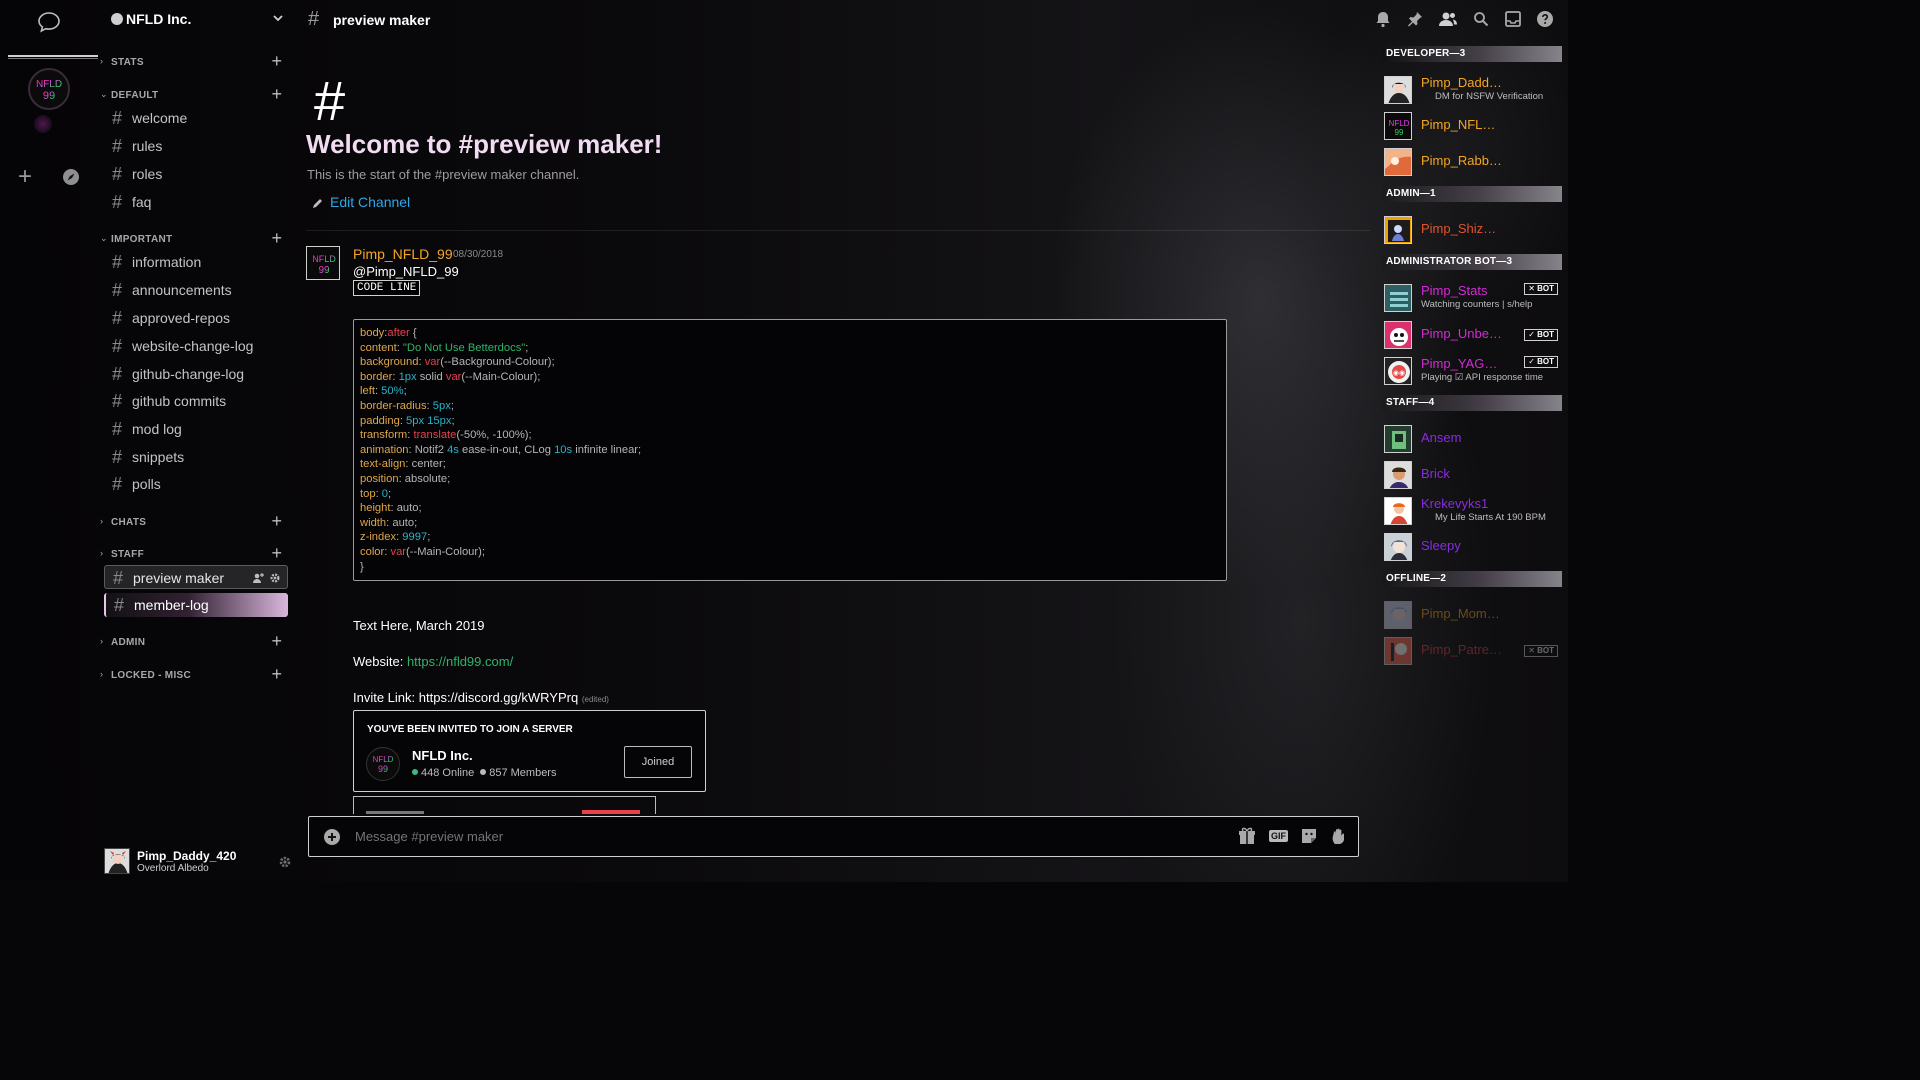  Describe the element at coordinates (1481, 19) in the screenshot. I see `search-icon` at that location.